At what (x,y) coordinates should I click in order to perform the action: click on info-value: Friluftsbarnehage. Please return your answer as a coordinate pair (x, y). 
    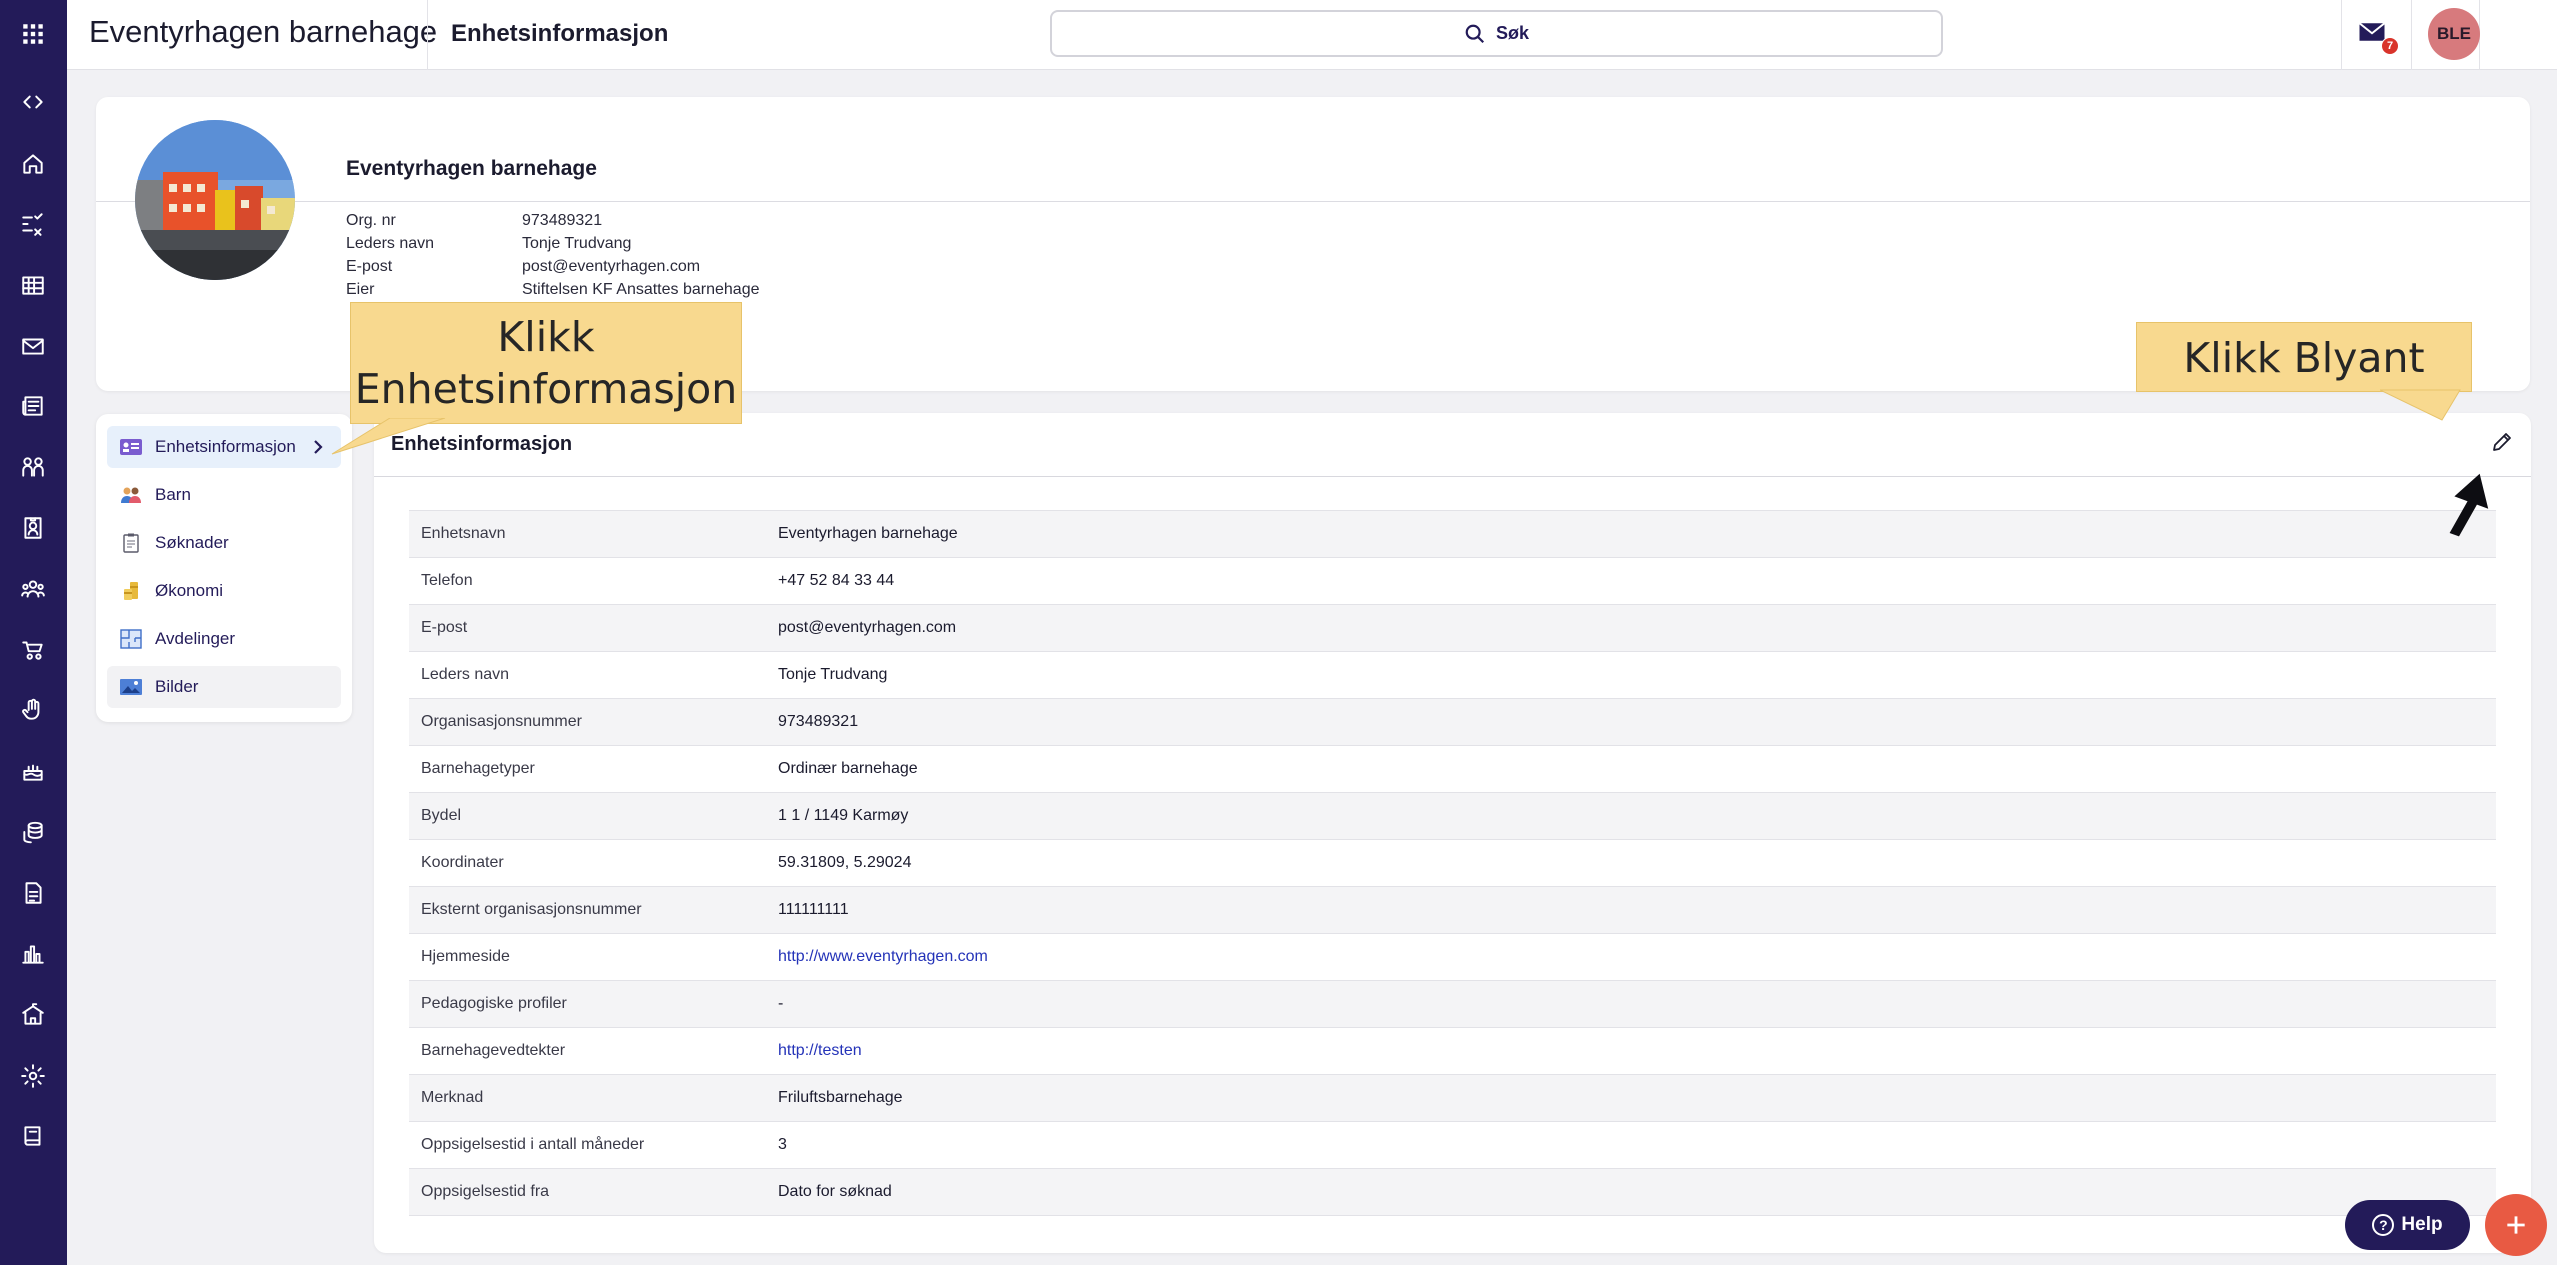
    Looking at the image, I should click on (840, 1097).